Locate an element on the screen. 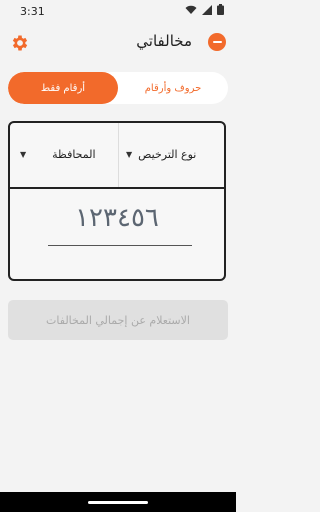 This screenshot has height=512, width=320. status-icons is located at coordinates (204, 9).